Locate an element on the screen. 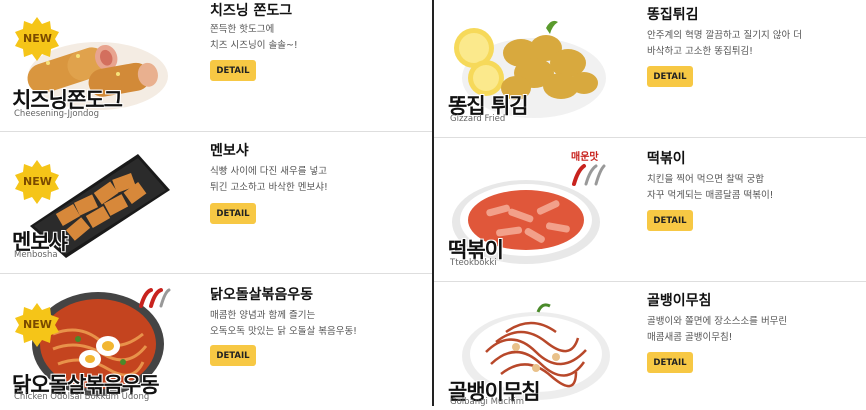  caption-english: Menbosha is located at coordinates (36, 255).